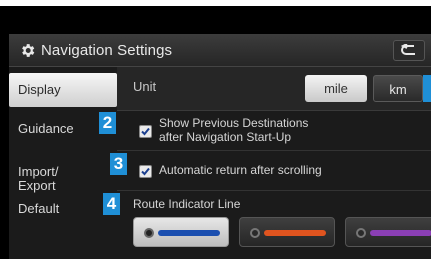 This screenshot has height=259, width=431. Describe the element at coordinates (107, 50) in the screenshot. I see `page-title: Navigation Settings` at that location.